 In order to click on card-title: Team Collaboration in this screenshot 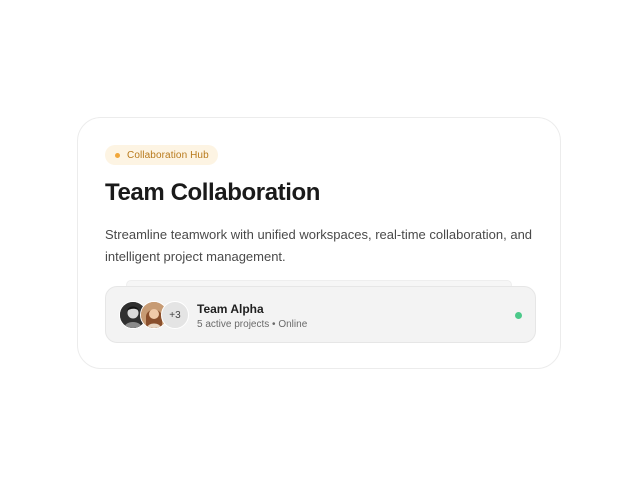, I will do `click(213, 192)`.